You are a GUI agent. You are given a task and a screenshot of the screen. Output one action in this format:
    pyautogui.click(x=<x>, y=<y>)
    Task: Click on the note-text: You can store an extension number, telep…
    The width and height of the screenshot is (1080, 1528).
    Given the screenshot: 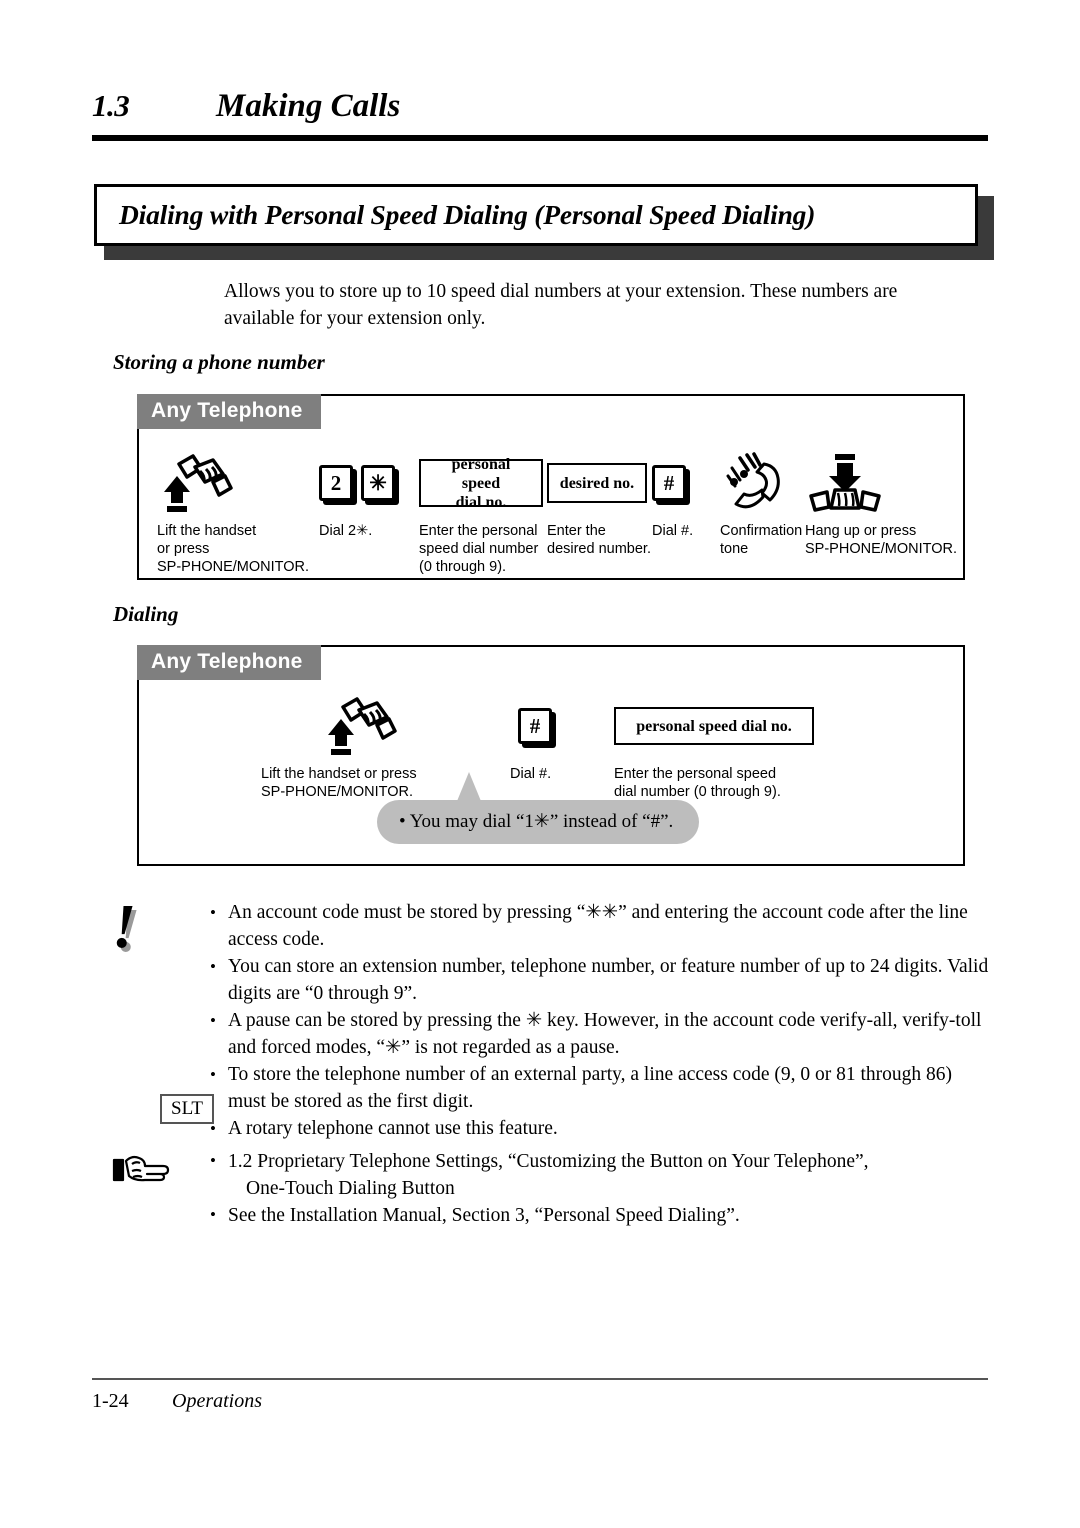 What is the action you would take?
    pyautogui.click(x=608, y=980)
    